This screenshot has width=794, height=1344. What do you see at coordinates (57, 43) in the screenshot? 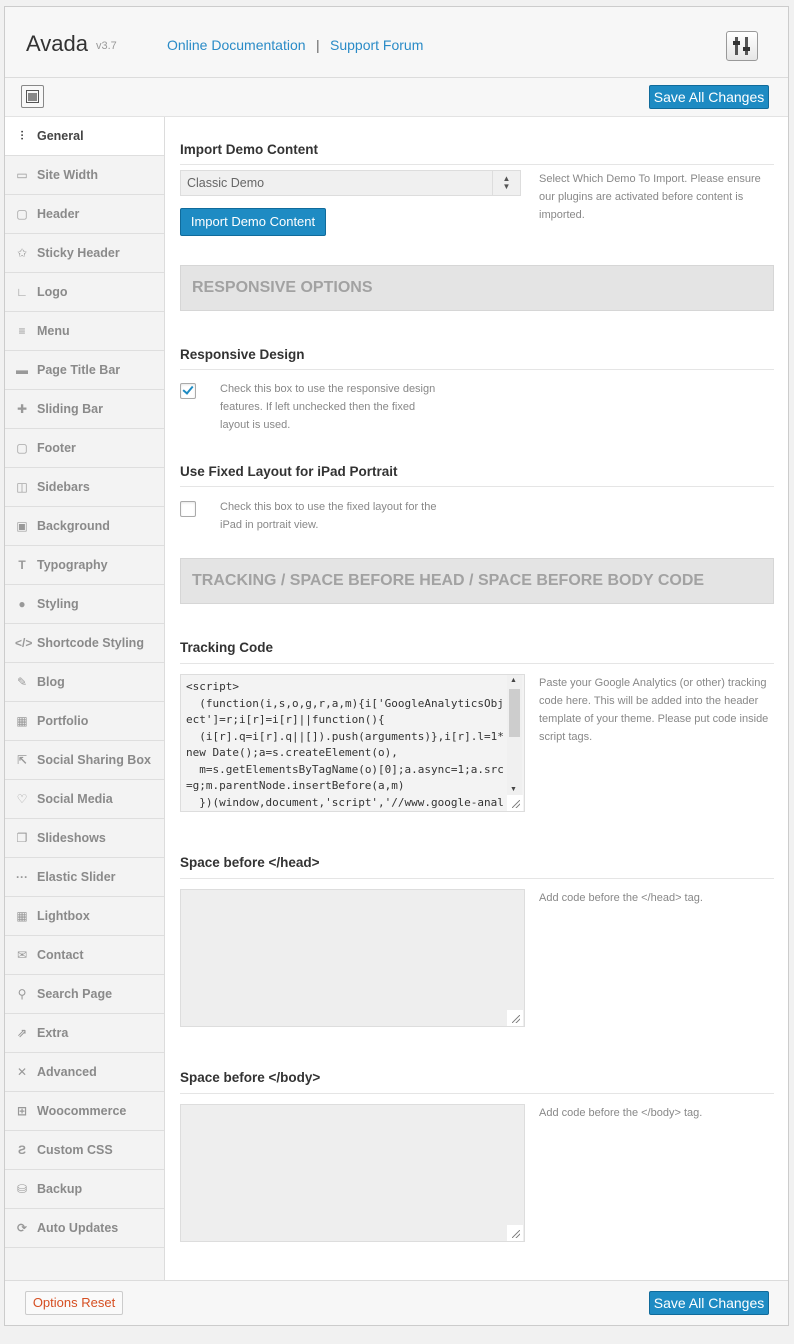
I see `brand-title: Avada` at bounding box center [57, 43].